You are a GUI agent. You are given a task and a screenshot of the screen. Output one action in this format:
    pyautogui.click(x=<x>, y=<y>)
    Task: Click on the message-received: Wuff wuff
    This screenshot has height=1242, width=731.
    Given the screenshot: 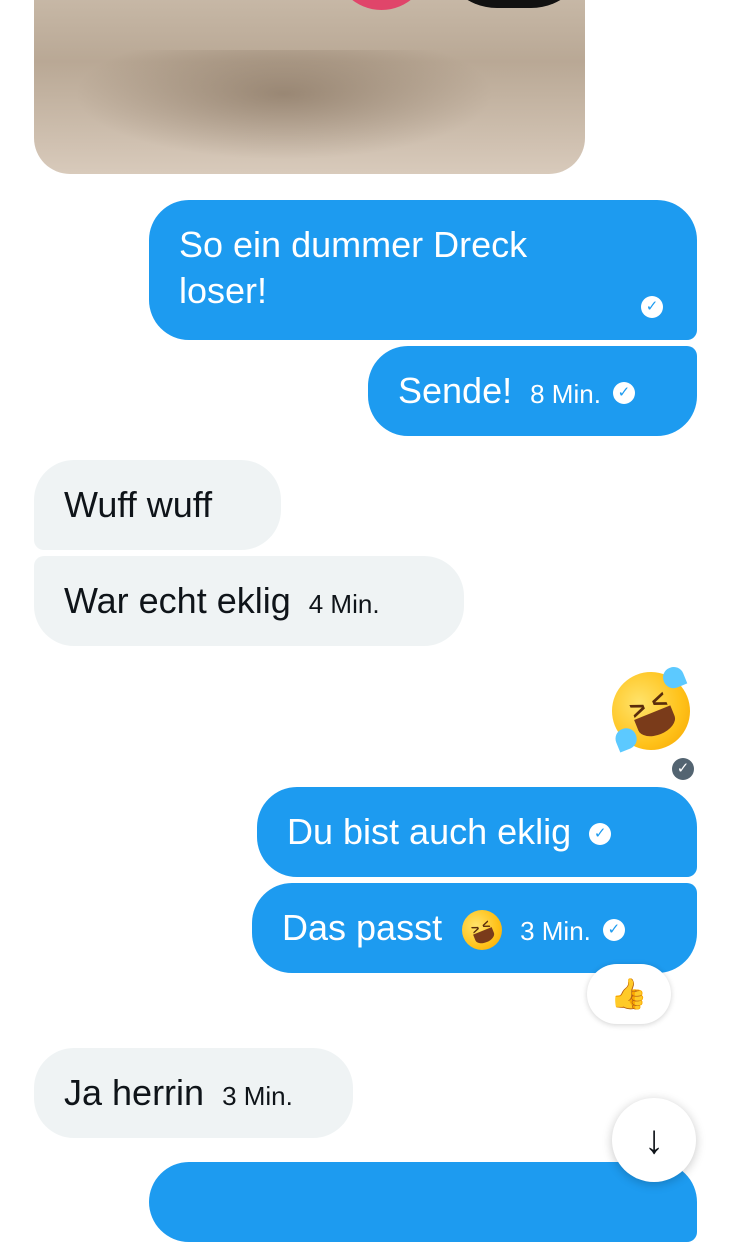 What is the action you would take?
    pyautogui.click(x=157, y=505)
    